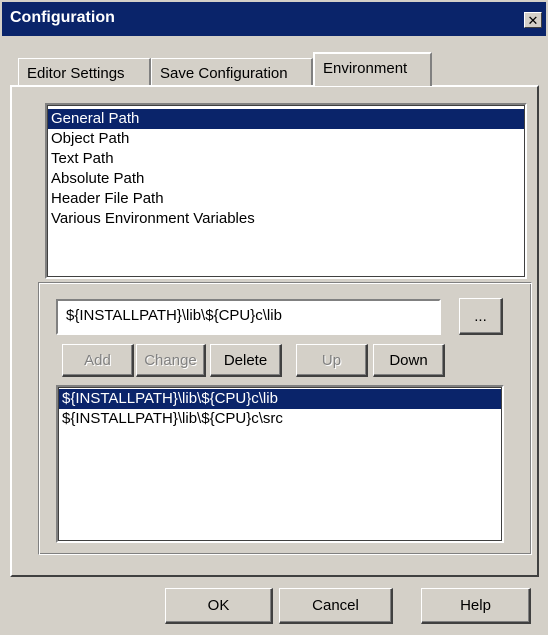 The width and height of the screenshot is (548, 635). Describe the element at coordinates (286, 139) in the screenshot. I see `path-category-item: Object Path` at that location.